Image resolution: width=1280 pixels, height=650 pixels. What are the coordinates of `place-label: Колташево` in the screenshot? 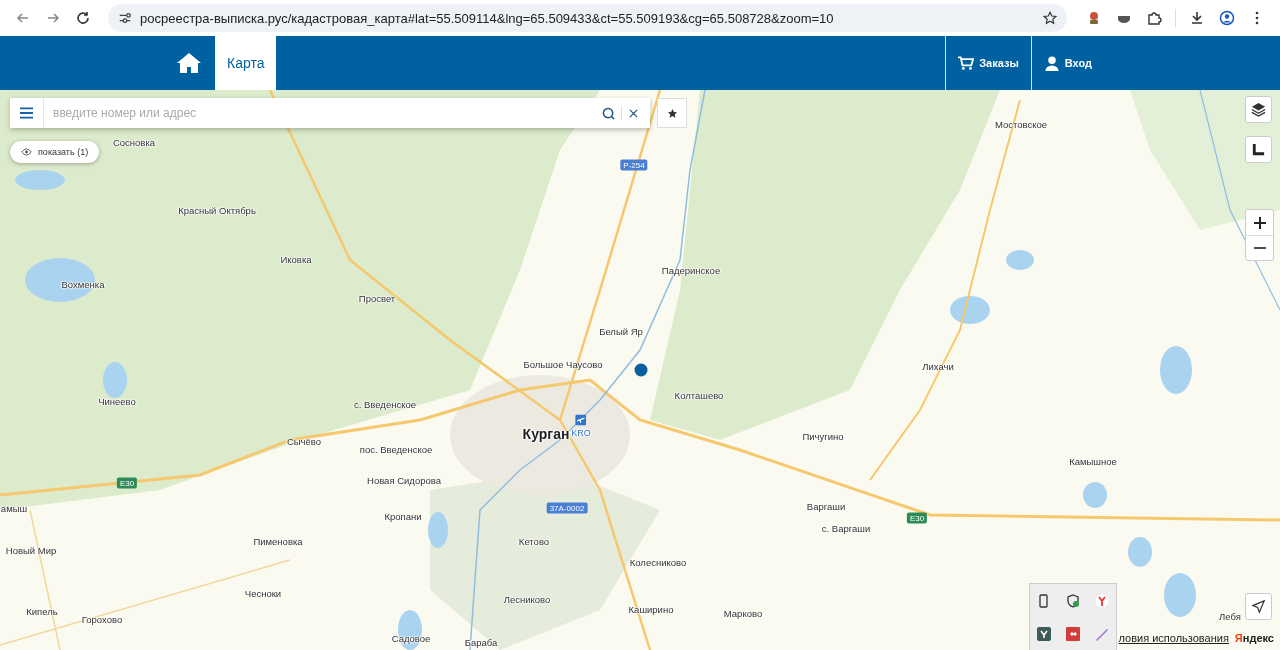 It's located at (699, 395).